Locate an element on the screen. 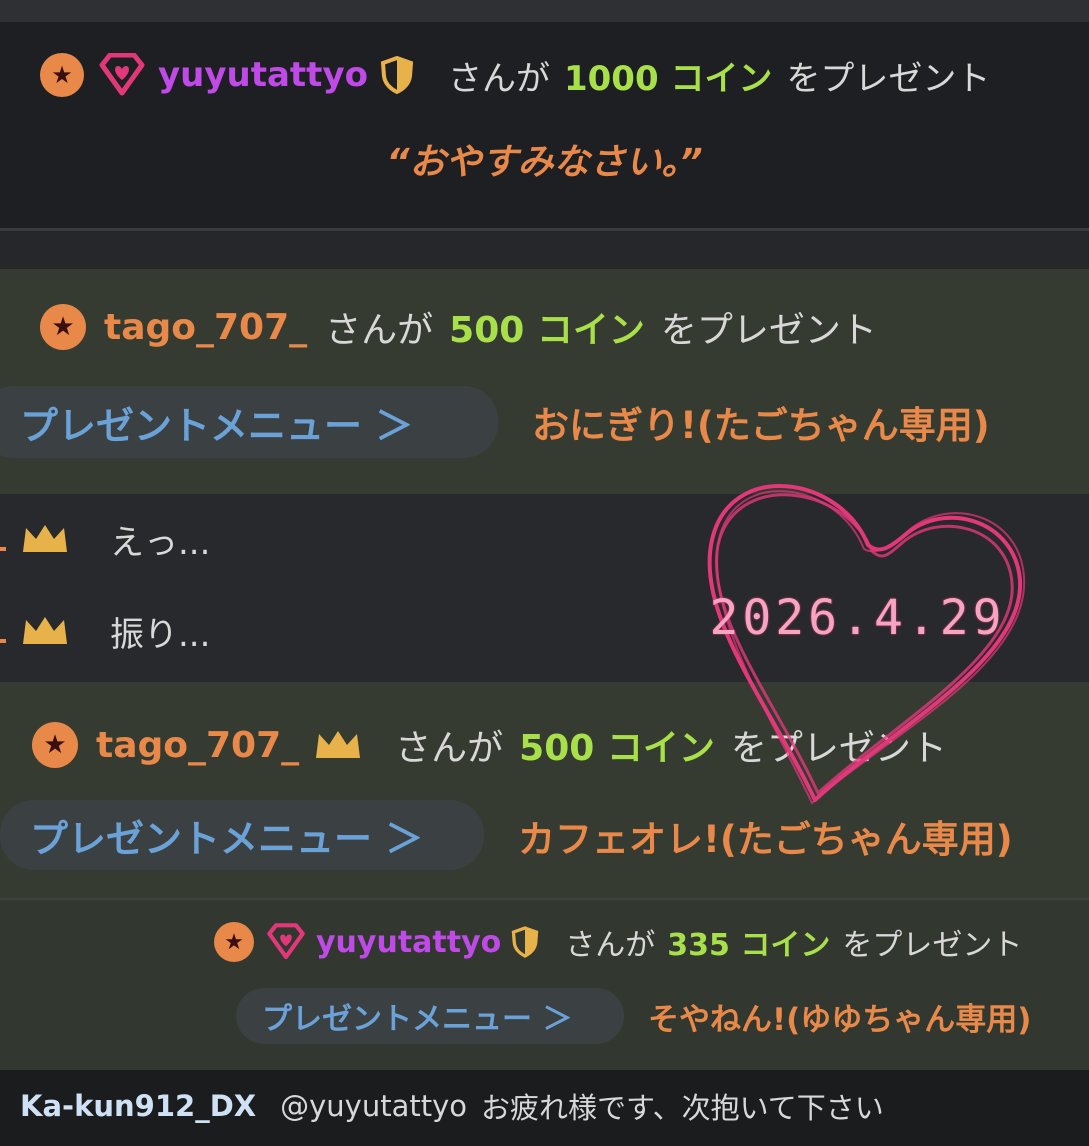 The image size is (1089, 1146). present-item: おにぎり!(たごちゃん専用) is located at coordinates (761, 425).